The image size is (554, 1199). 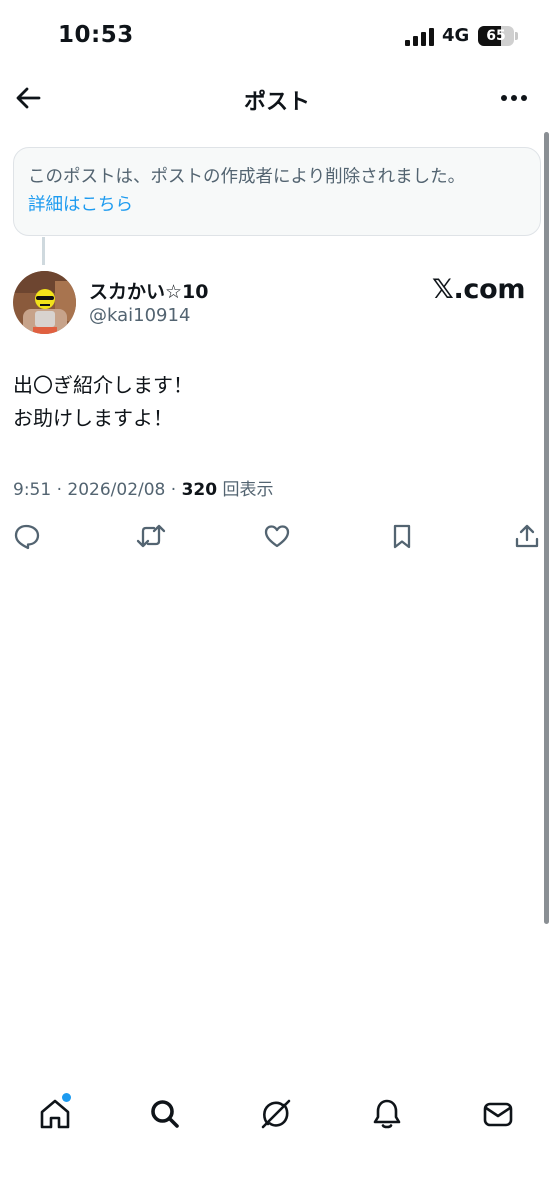 I want to click on author-handle: @kai10914, so click(x=139, y=315).